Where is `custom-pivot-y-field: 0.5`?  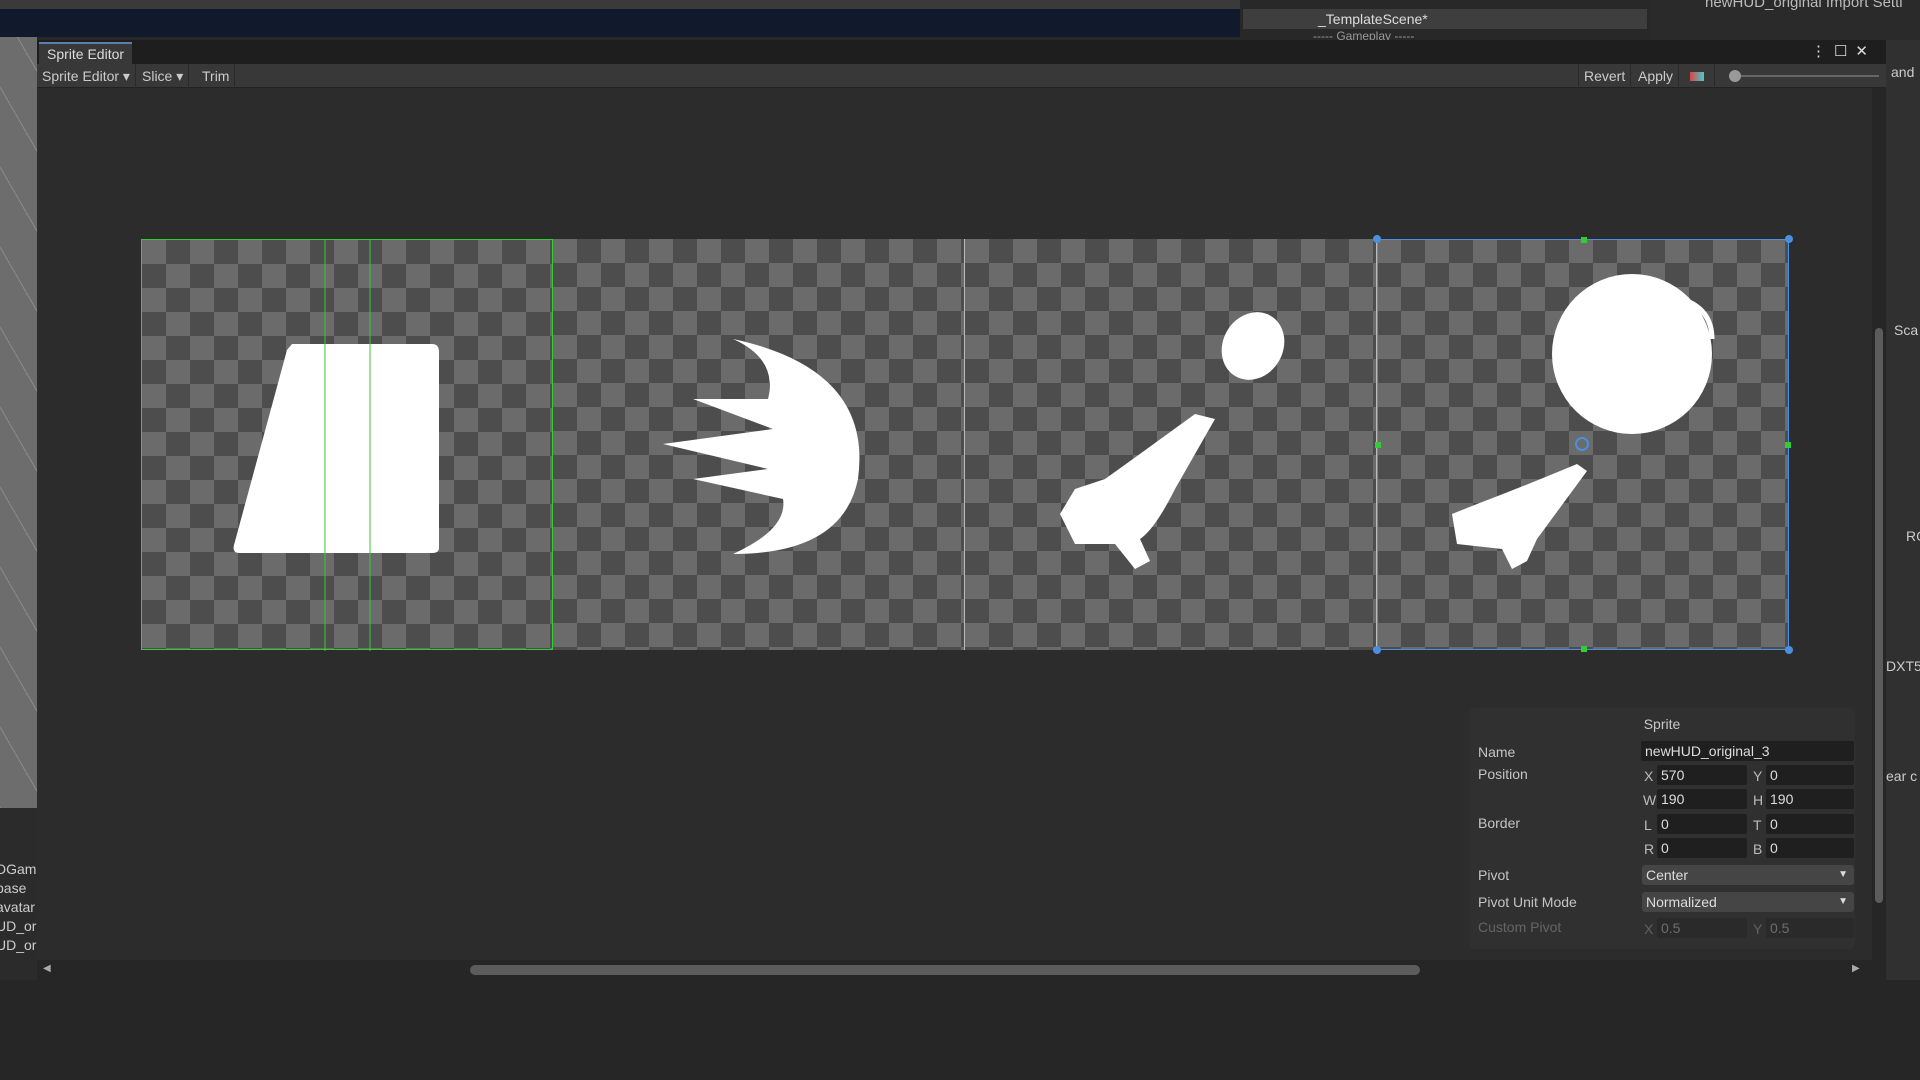
custom-pivot-y-field: 0.5 is located at coordinates (1810, 928).